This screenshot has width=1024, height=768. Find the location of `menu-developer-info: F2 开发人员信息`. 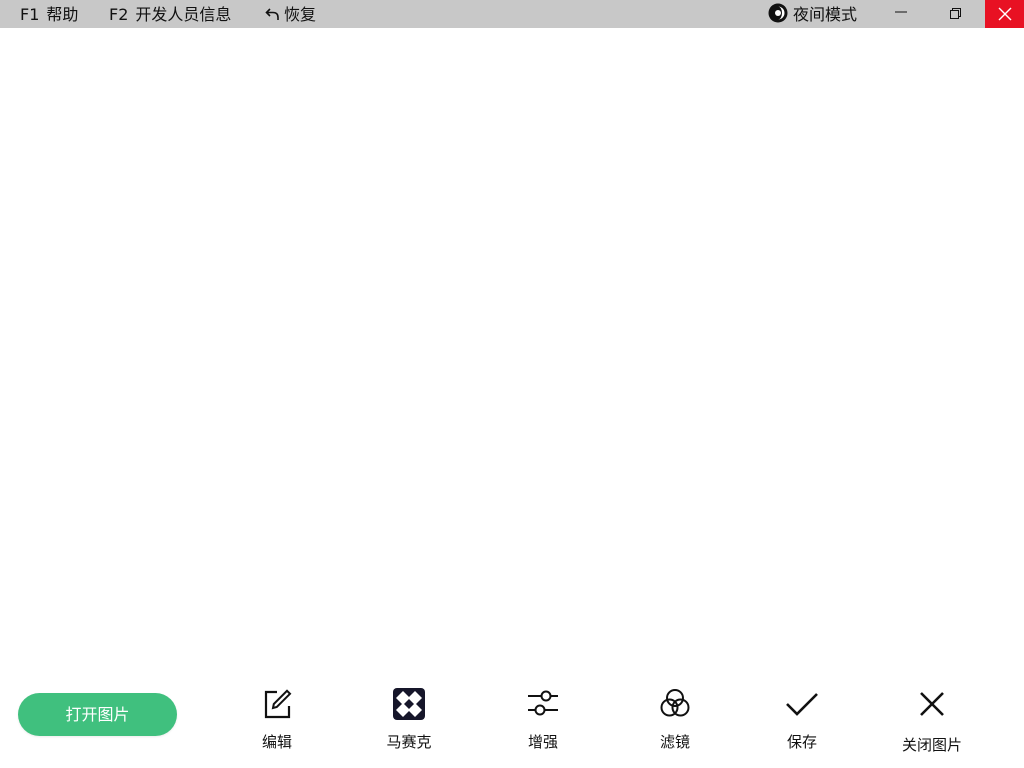

menu-developer-info: F2 开发人员信息 is located at coordinates (170, 14).